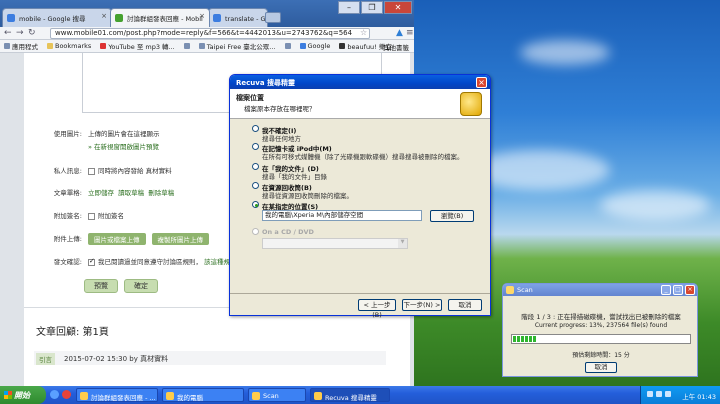 The height and width of the screenshot is (404, 720). What do you see at coordinates (335, 243) in the screenshot?
I see `cd-drive-select: ▼` at bounding box center [335, 243].